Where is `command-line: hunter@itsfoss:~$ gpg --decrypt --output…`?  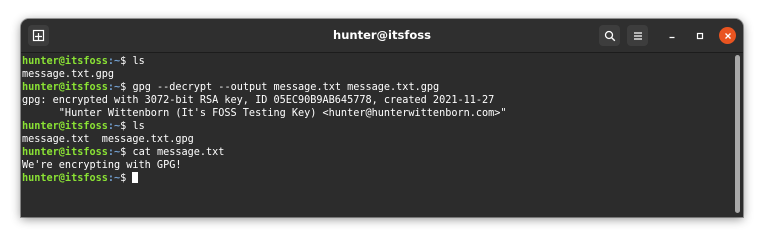
command-line: hunter@itsfoss:~$ gpg --decrypt --output… is located at coordinates (374, 87).